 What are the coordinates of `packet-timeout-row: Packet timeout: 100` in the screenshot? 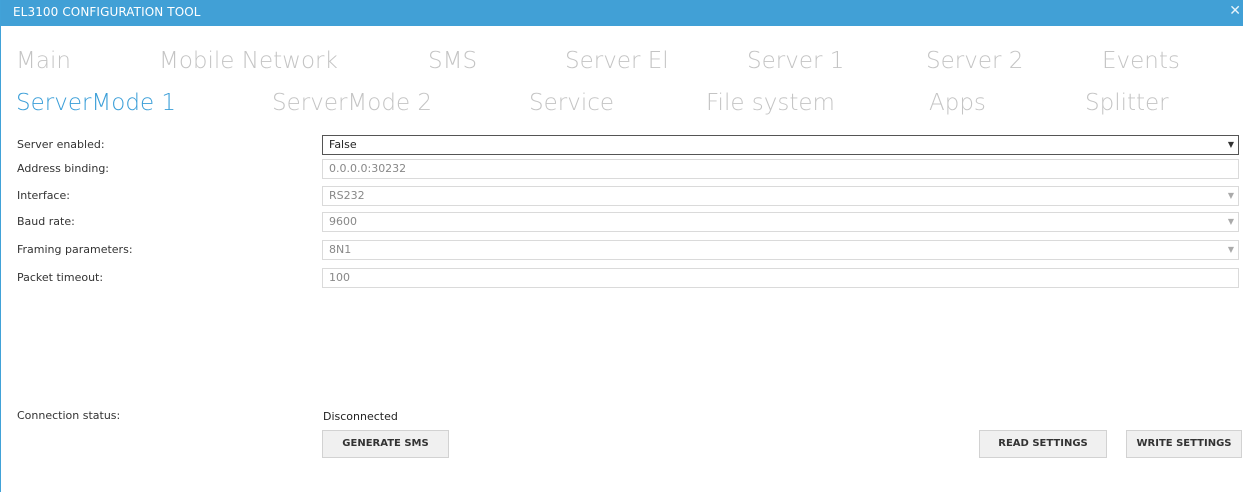 It's located at (622, 279).